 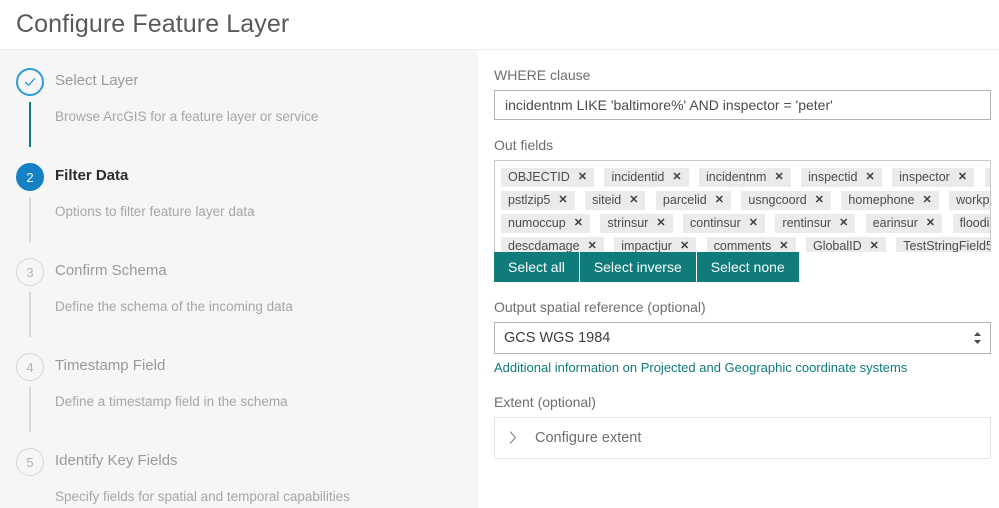 What do you see at coordinates (638, 267) in the screenshot?
I see `select-inverse-button: Select inverse` at bounding box center [638, 267].